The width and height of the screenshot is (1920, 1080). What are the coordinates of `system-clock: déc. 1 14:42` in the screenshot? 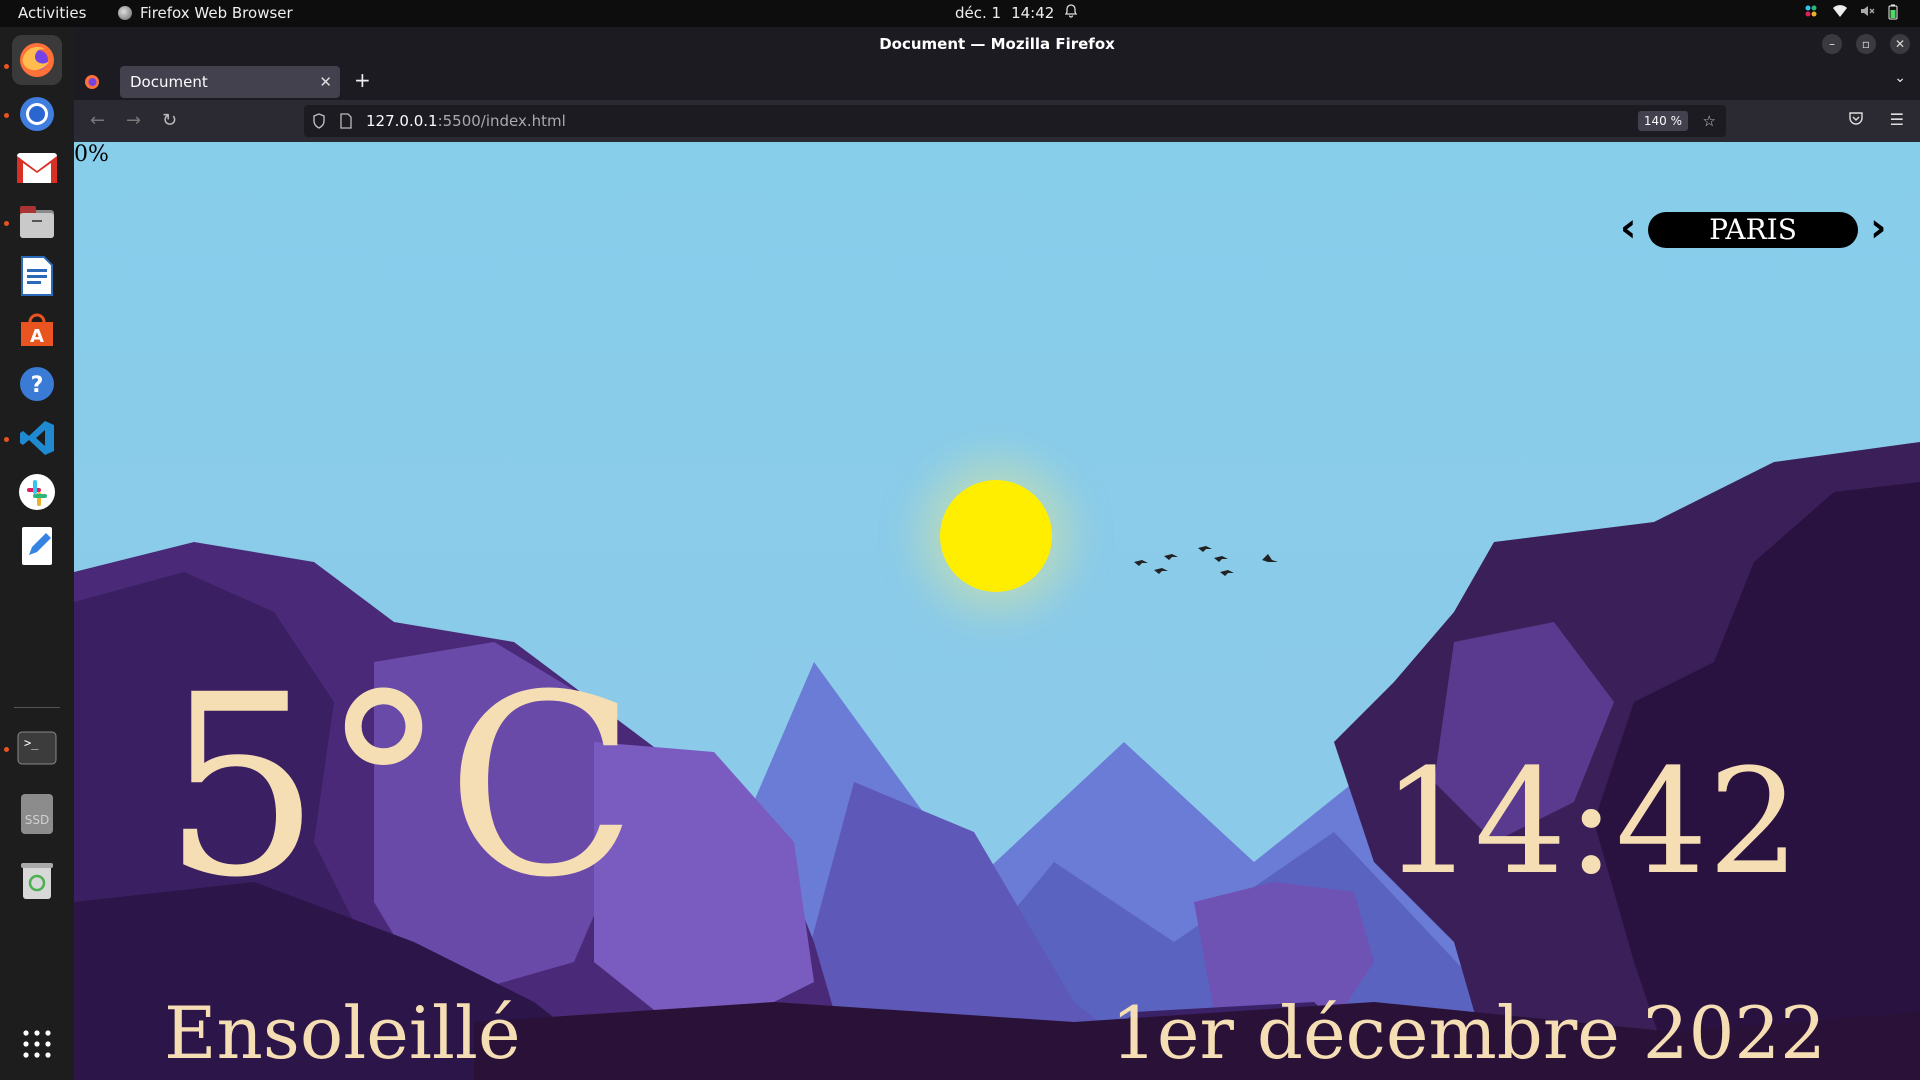 It's located at (1016, 13).